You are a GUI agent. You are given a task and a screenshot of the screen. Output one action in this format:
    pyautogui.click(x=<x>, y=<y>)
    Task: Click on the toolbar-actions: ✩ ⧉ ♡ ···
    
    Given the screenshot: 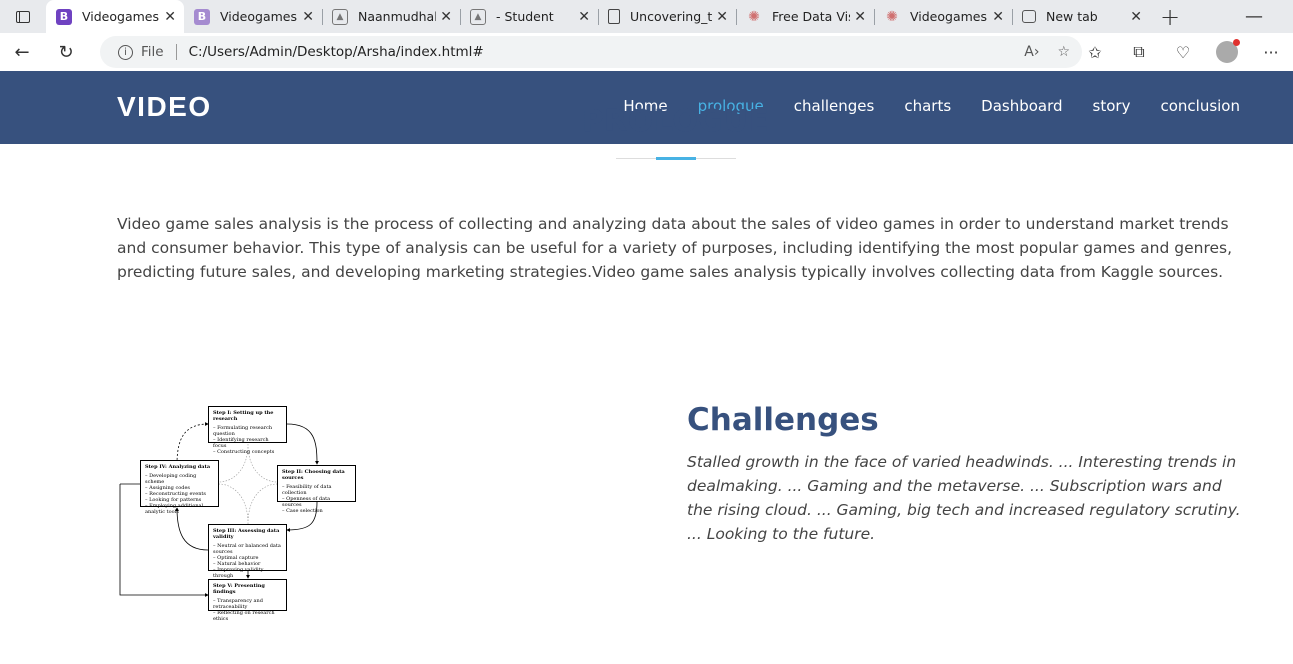 What is the action you would take?
    pyautogui.click(x=1183, y=52)
    